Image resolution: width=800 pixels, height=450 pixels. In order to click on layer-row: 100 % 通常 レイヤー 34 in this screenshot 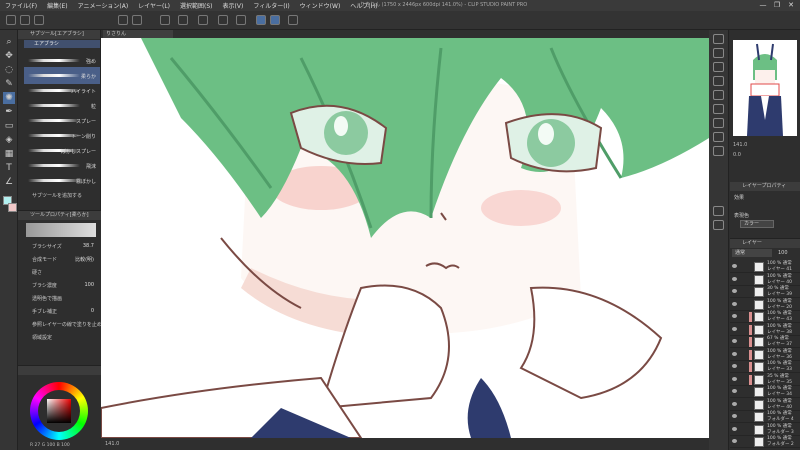, I will do `click(765, 392)`.